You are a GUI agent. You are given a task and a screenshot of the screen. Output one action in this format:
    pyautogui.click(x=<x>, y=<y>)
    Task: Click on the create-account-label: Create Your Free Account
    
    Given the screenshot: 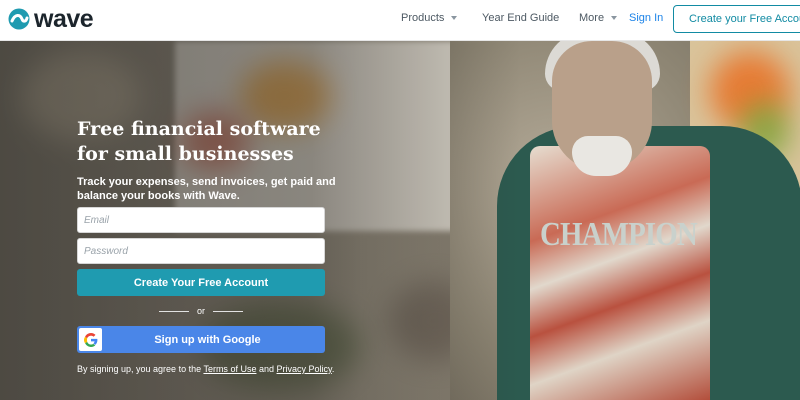 What is the action you would take?
    pyautogui.click(x=201, y=282)
    